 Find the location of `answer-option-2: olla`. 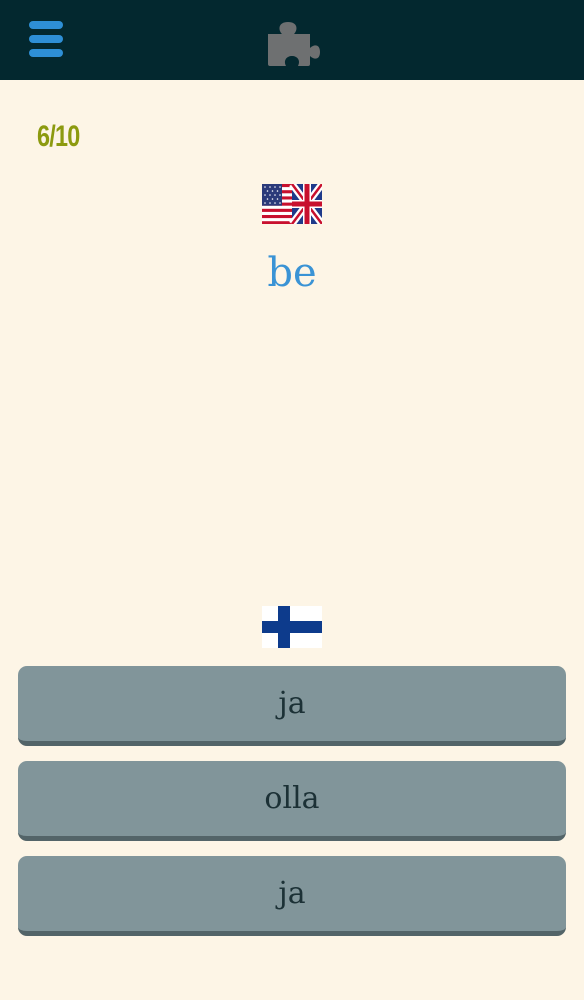

answer-option-2: olla is located at coordinates (292, 801).